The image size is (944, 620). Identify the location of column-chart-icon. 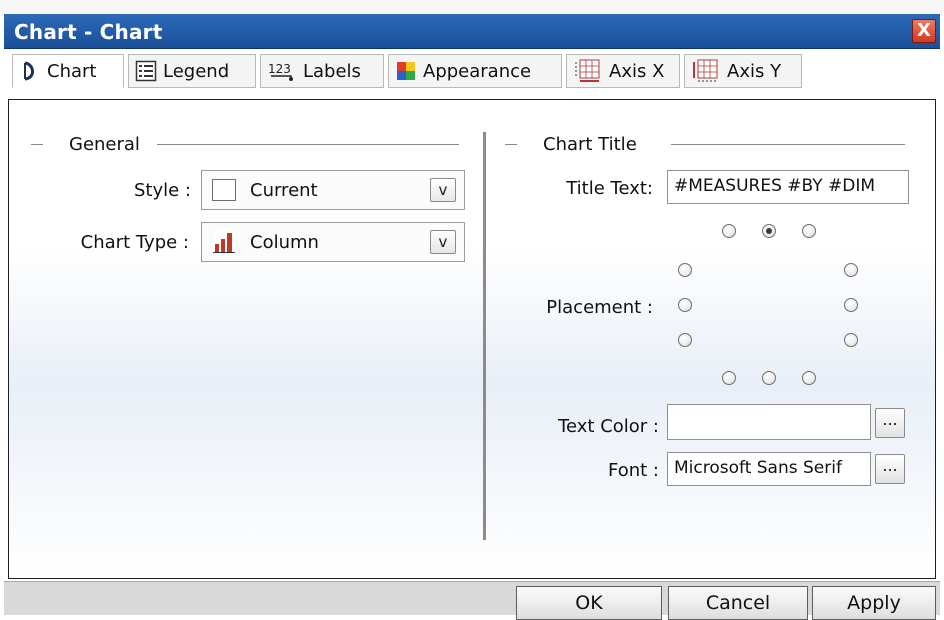
(224, 244).